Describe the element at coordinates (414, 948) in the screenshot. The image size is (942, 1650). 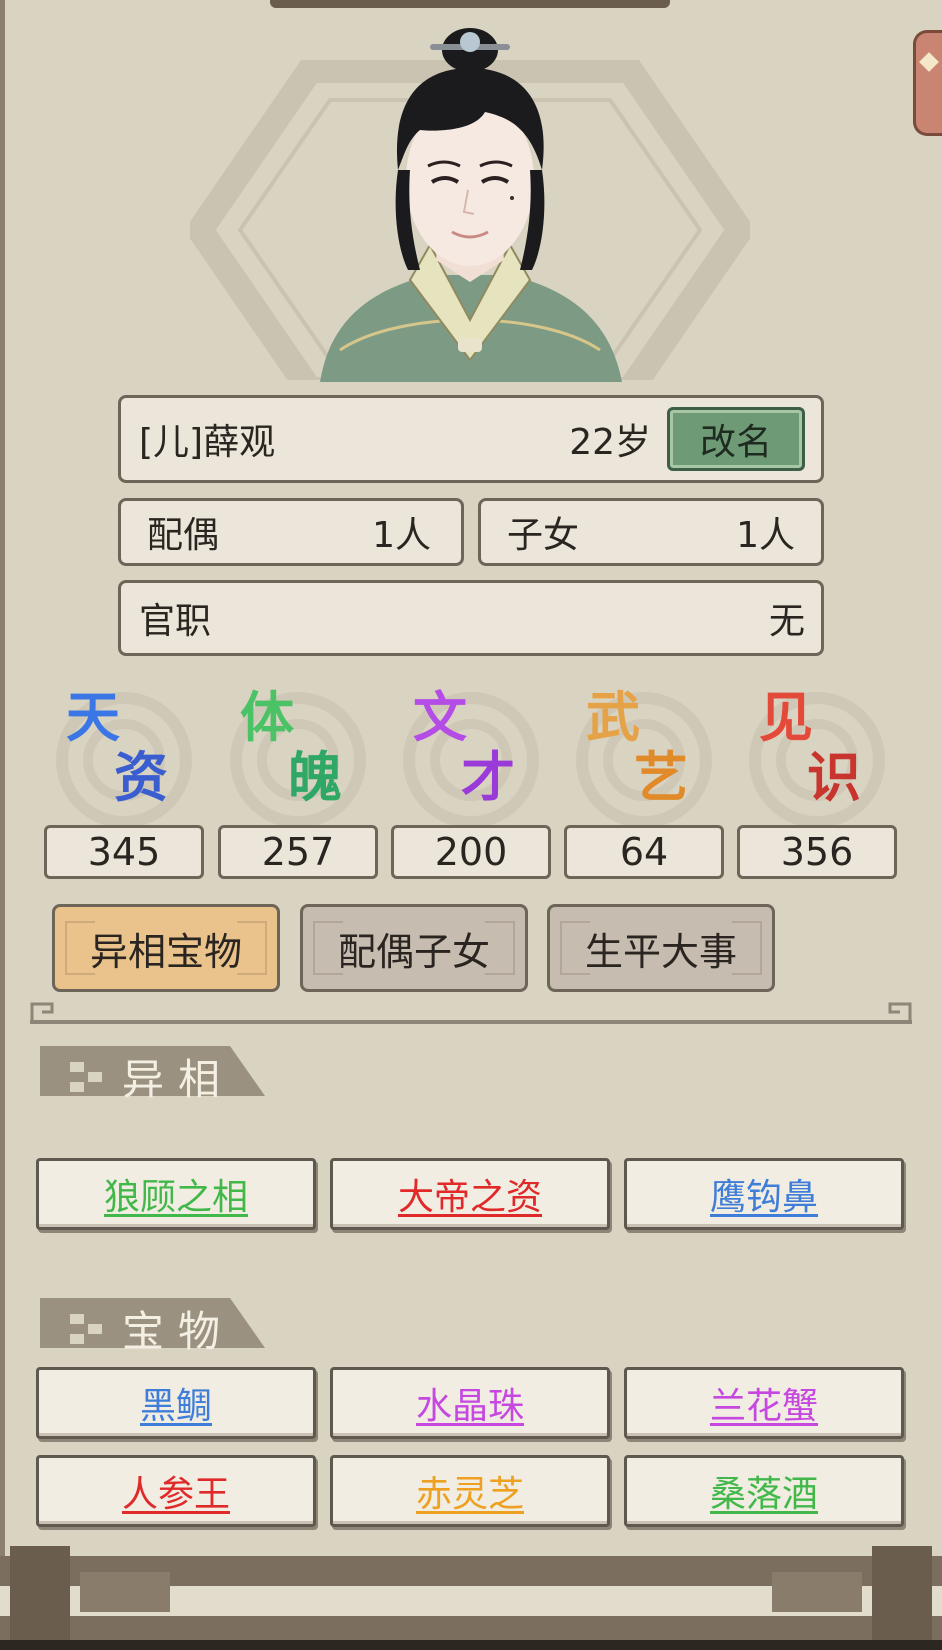
I see `tab-spouse-children: 配偶子女` at that location.